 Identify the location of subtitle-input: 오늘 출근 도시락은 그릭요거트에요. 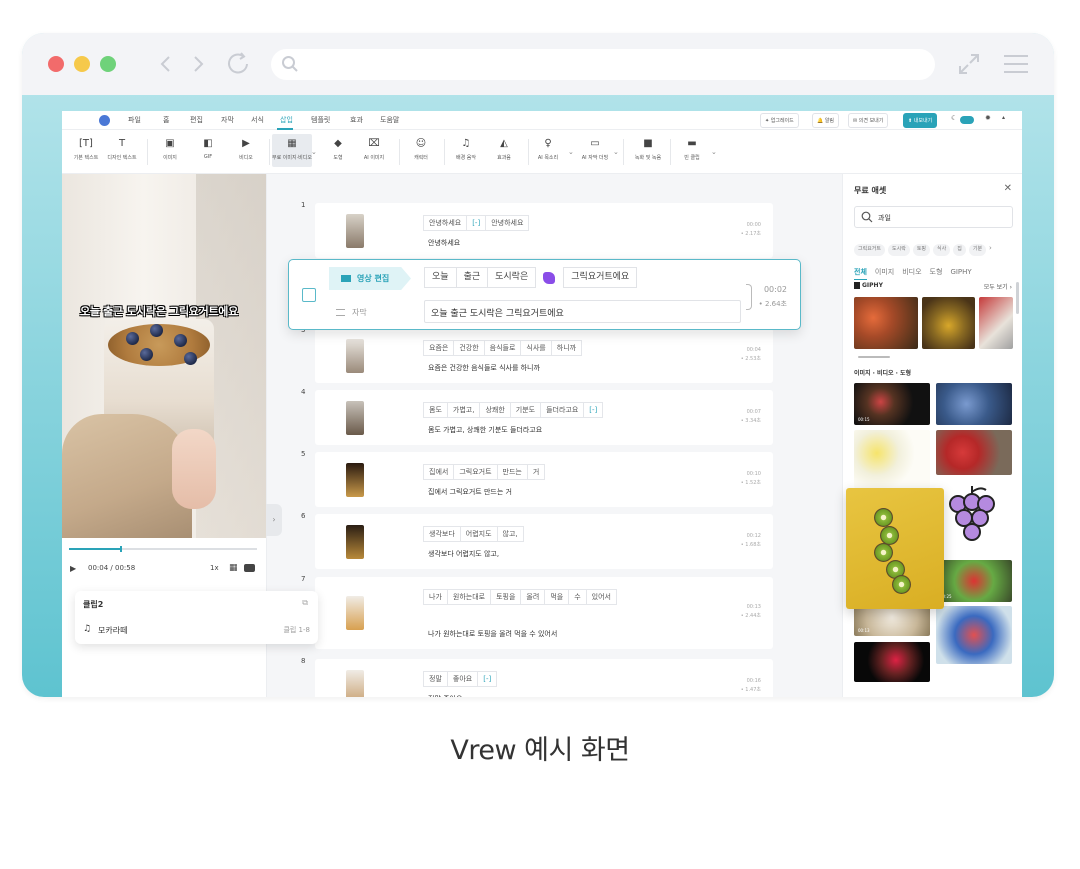
(582, 311).